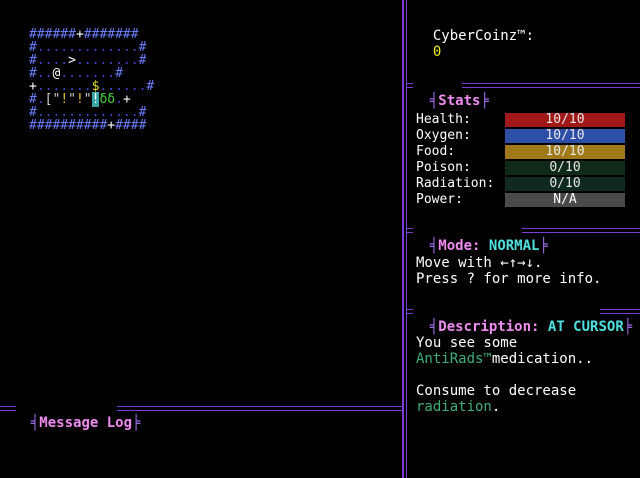 The width and height of the screenshot is (640, 478). I want to click on mode-header: ╡Mode: NORMAL╞, so click(488, 246).